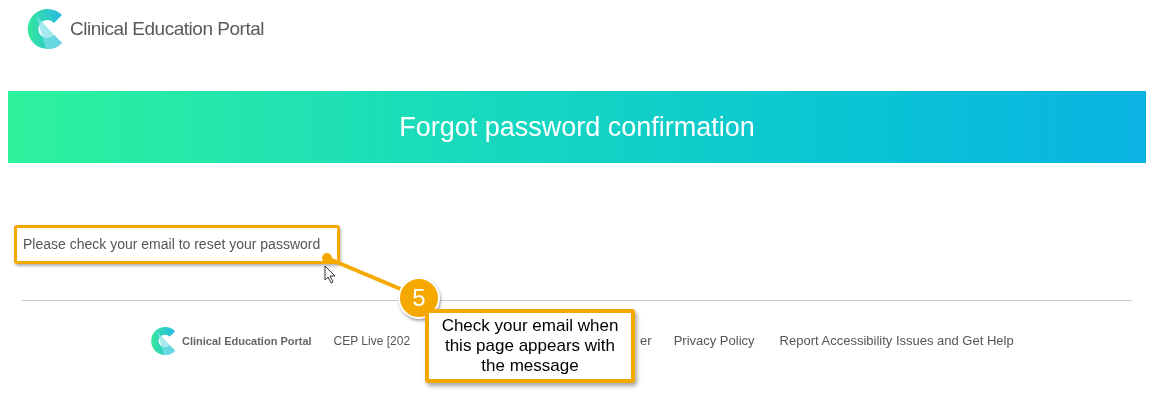 This screenshot has width=1154, height=420. Describe the element at coordinates (247, 341) in the screenshot. I see `footer-logo-text: Clinical Education Portal` at that location.